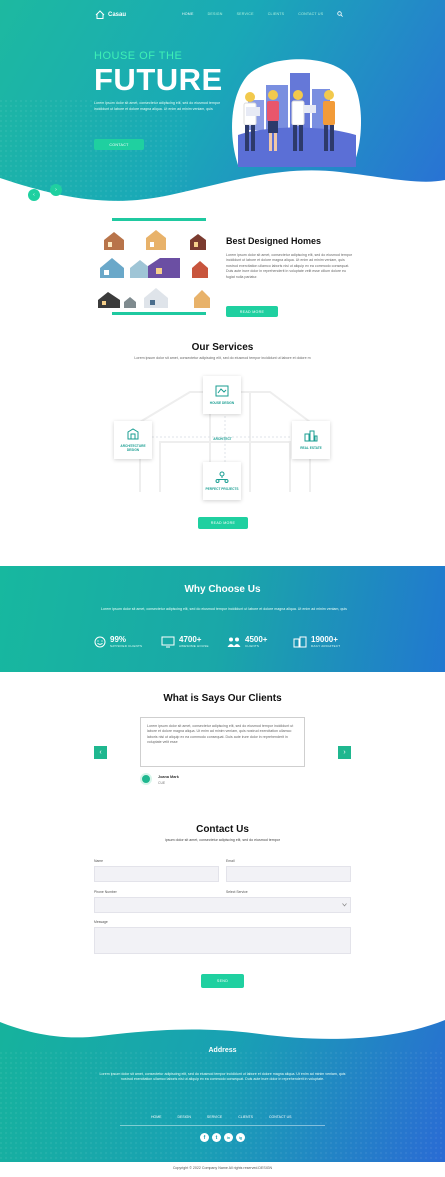  What do you see at coordinates (274, 241) in the screenshot?
I see `best-homes-title: Best Designed Homes` at bounding box center [274, 241].